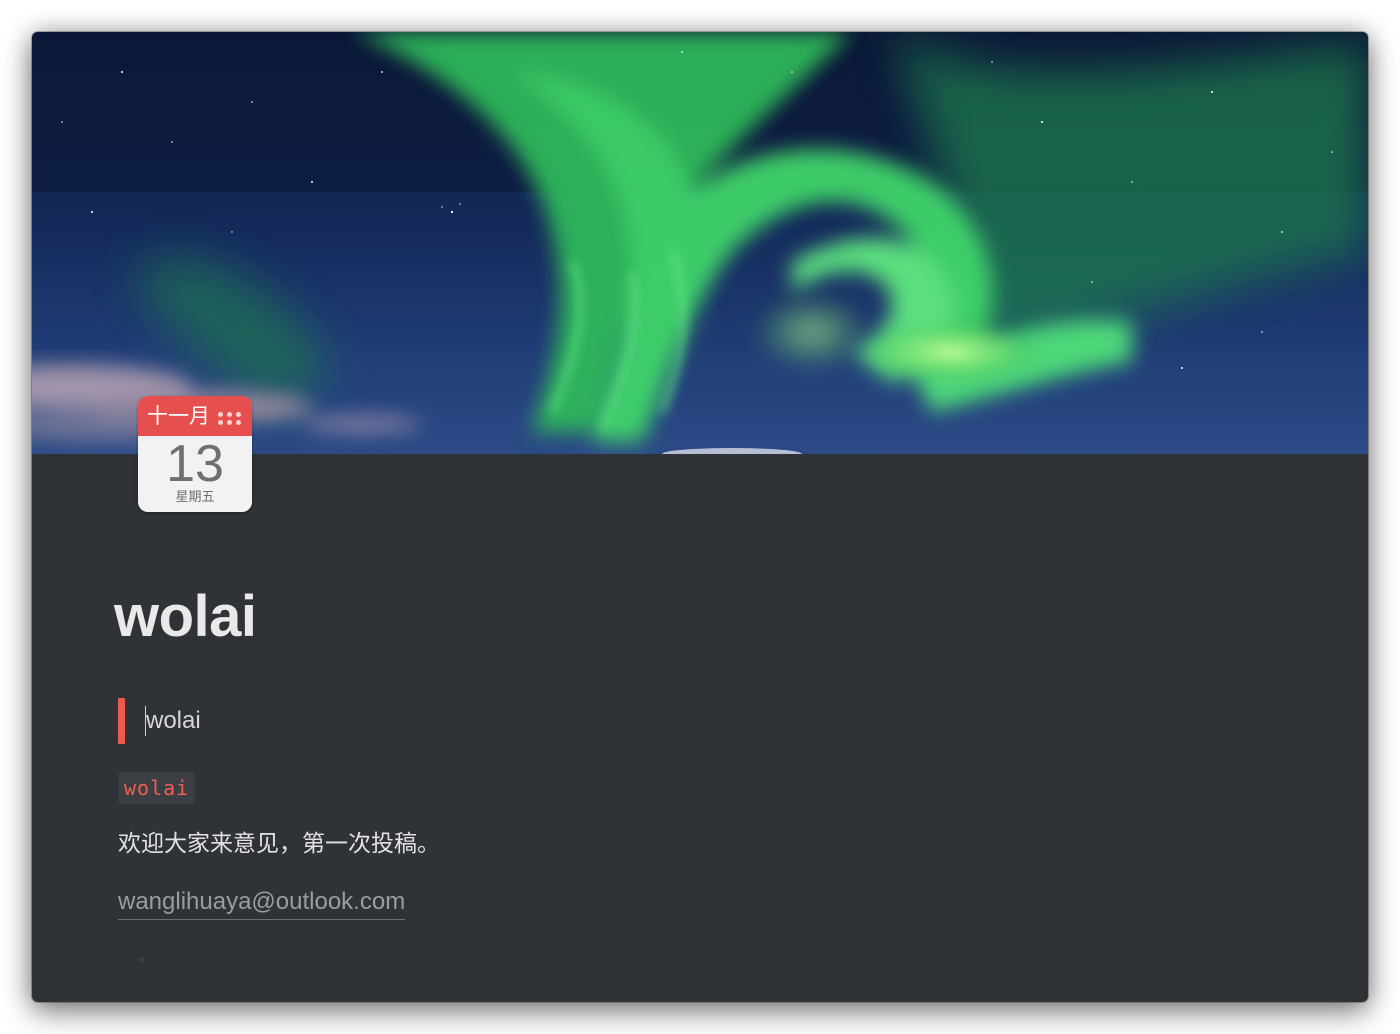  I want to click on page-icon-calendar: 十一月 13 星期五, so click(195, 454).